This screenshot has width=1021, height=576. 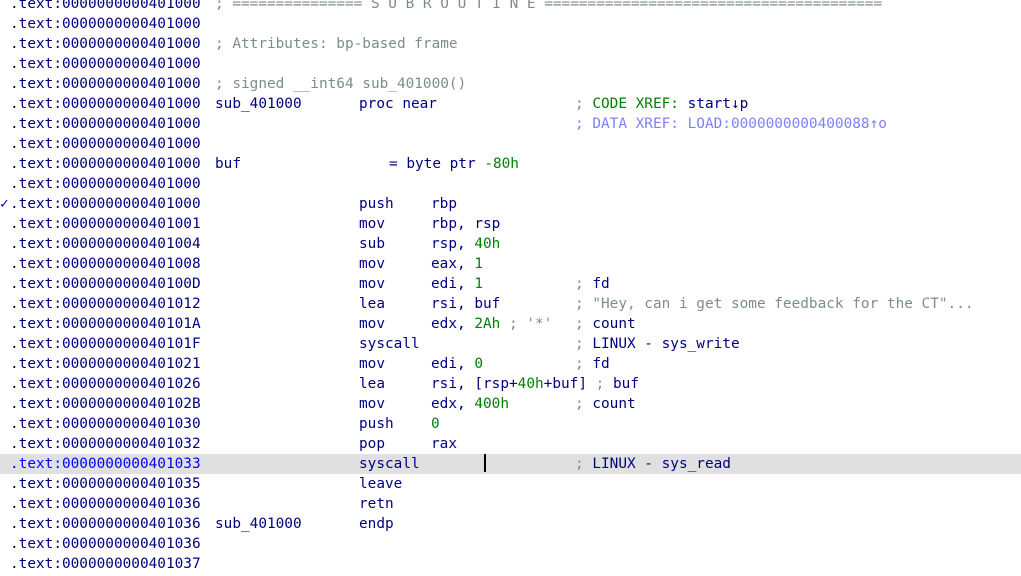 I want to click on label-name: buf, so click(x=228, y=164).